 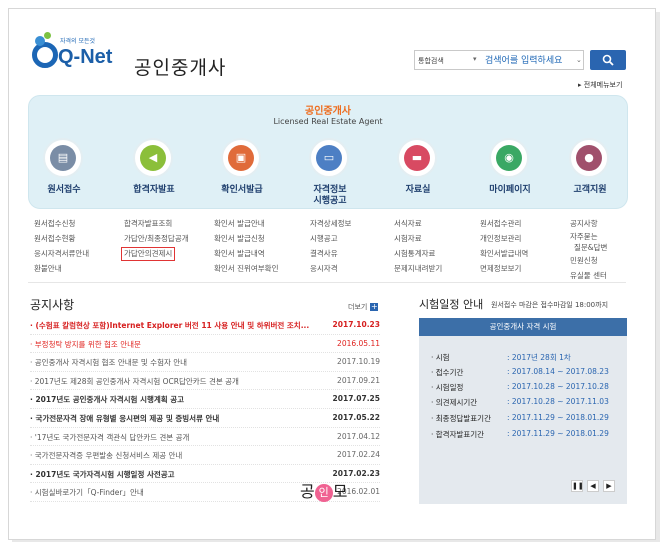 What do you see at coordinates (246, 268) in the screenshot?
I see `sublink: 확인서 진위여부확인` at bounding box center [246, 268].